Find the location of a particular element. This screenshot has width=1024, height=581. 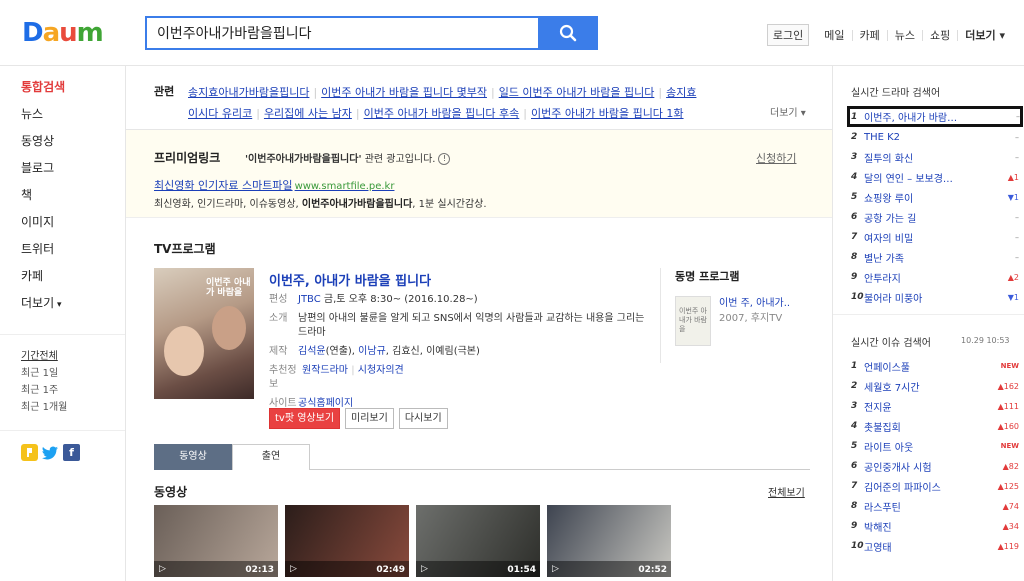

rank-item: 1 이번주, 아내가 바람… – is located at coordinates (935, 116).